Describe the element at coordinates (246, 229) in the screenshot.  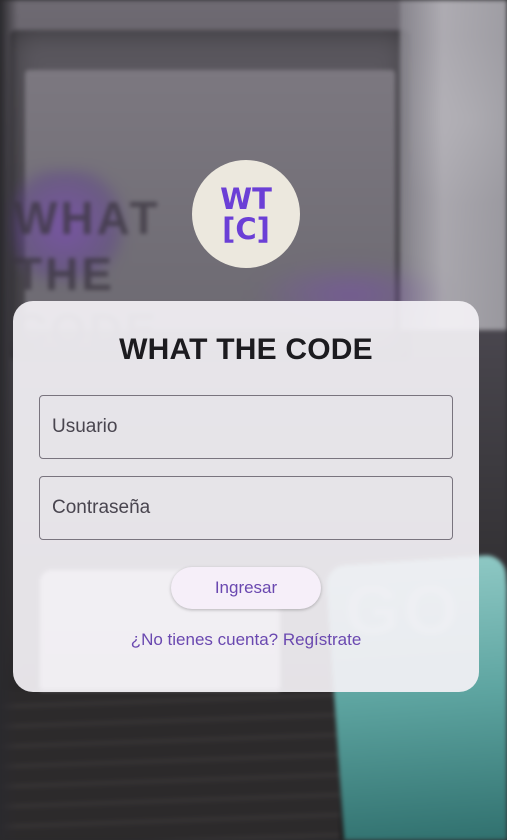
I see `logo-line-2: [C]` at that location.